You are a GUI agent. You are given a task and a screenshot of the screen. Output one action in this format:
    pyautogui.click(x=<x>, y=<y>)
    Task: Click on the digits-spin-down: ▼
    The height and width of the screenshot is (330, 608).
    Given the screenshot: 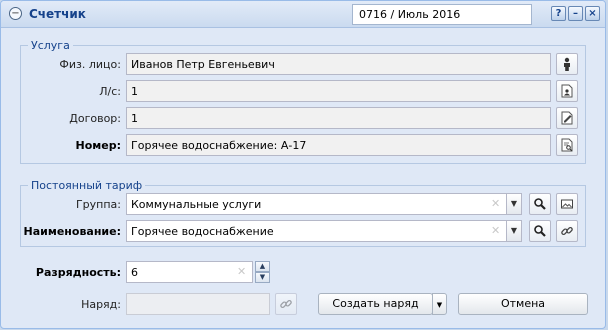 What is the action you would take?
    pyautogui.click(x=262, y=277)
    